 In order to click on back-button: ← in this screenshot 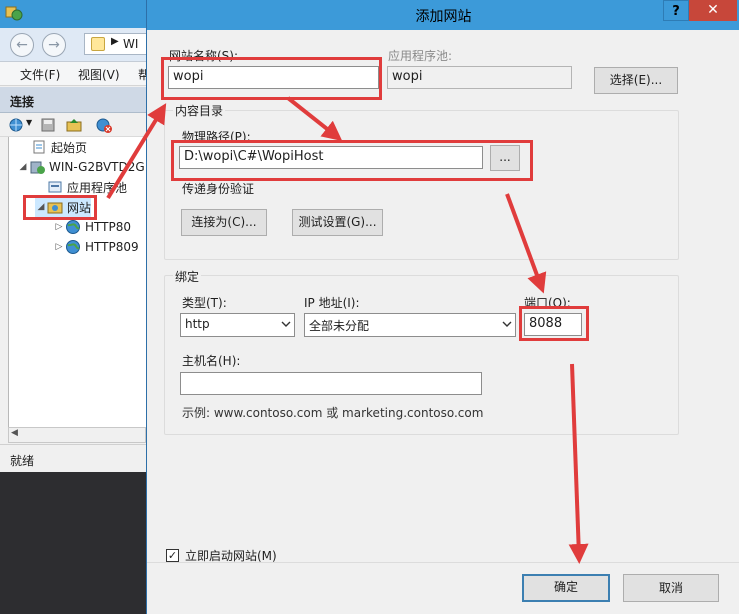, I will do `click(22, 45)`.